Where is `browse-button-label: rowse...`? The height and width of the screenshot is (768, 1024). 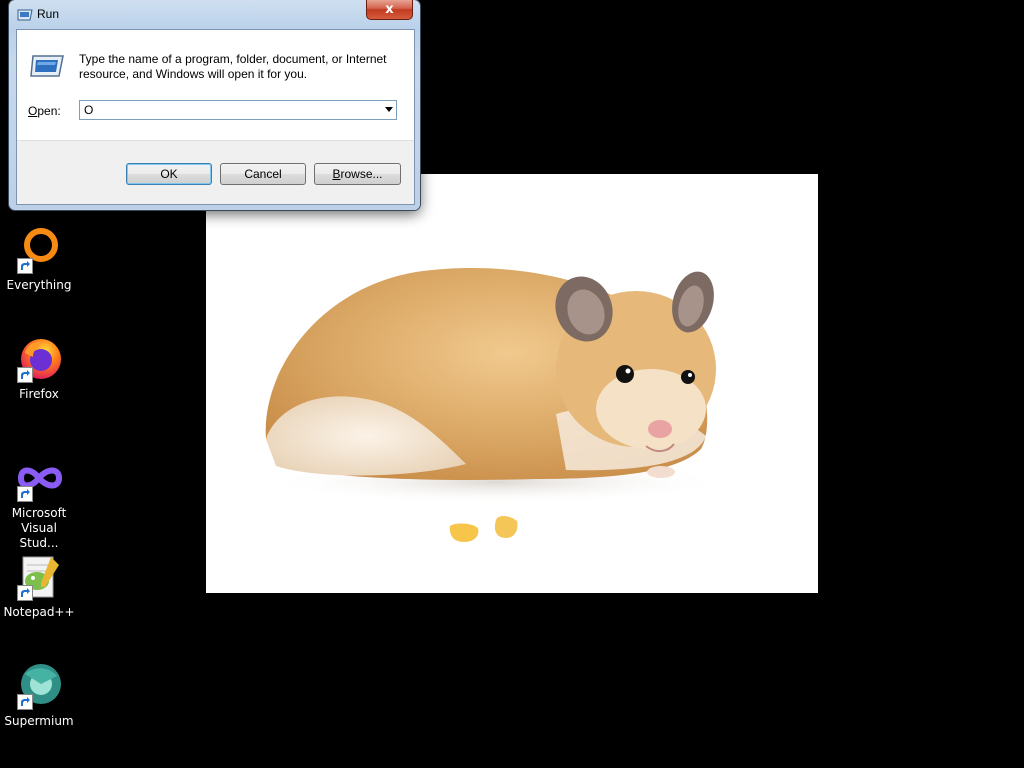 browse-button-label: rowse... is located at coordinates (361, 174).